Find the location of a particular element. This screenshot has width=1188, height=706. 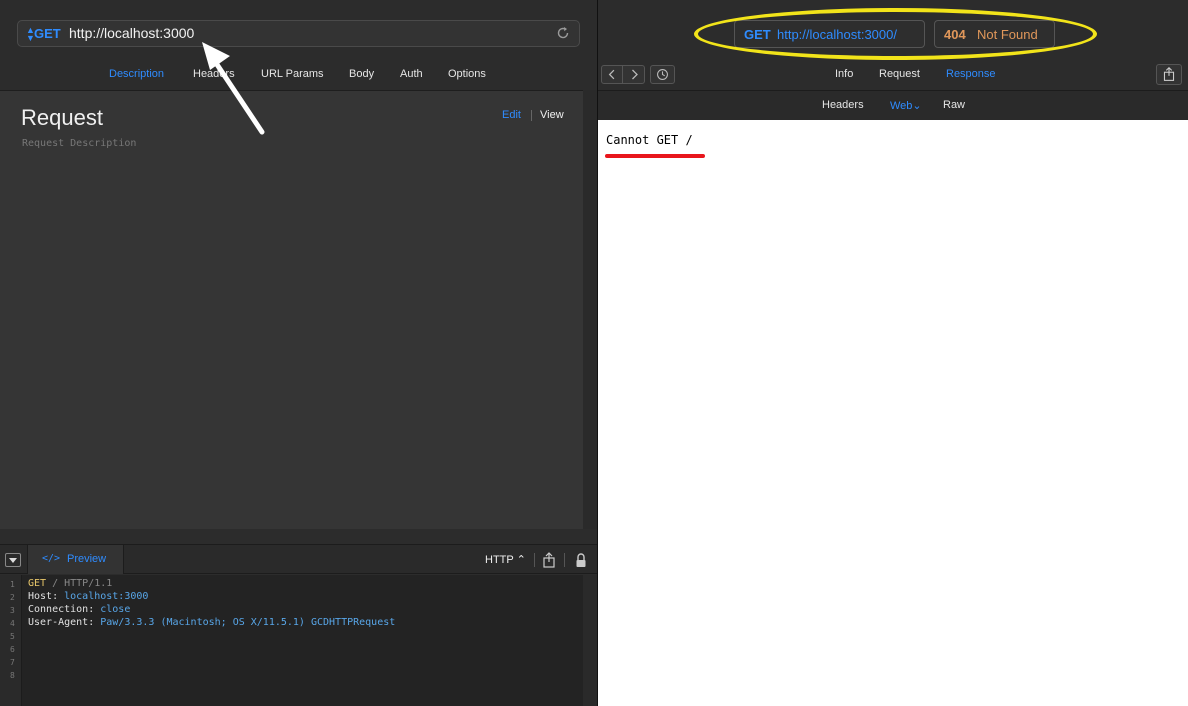

lock-icon is located at coordinates (581, 560).